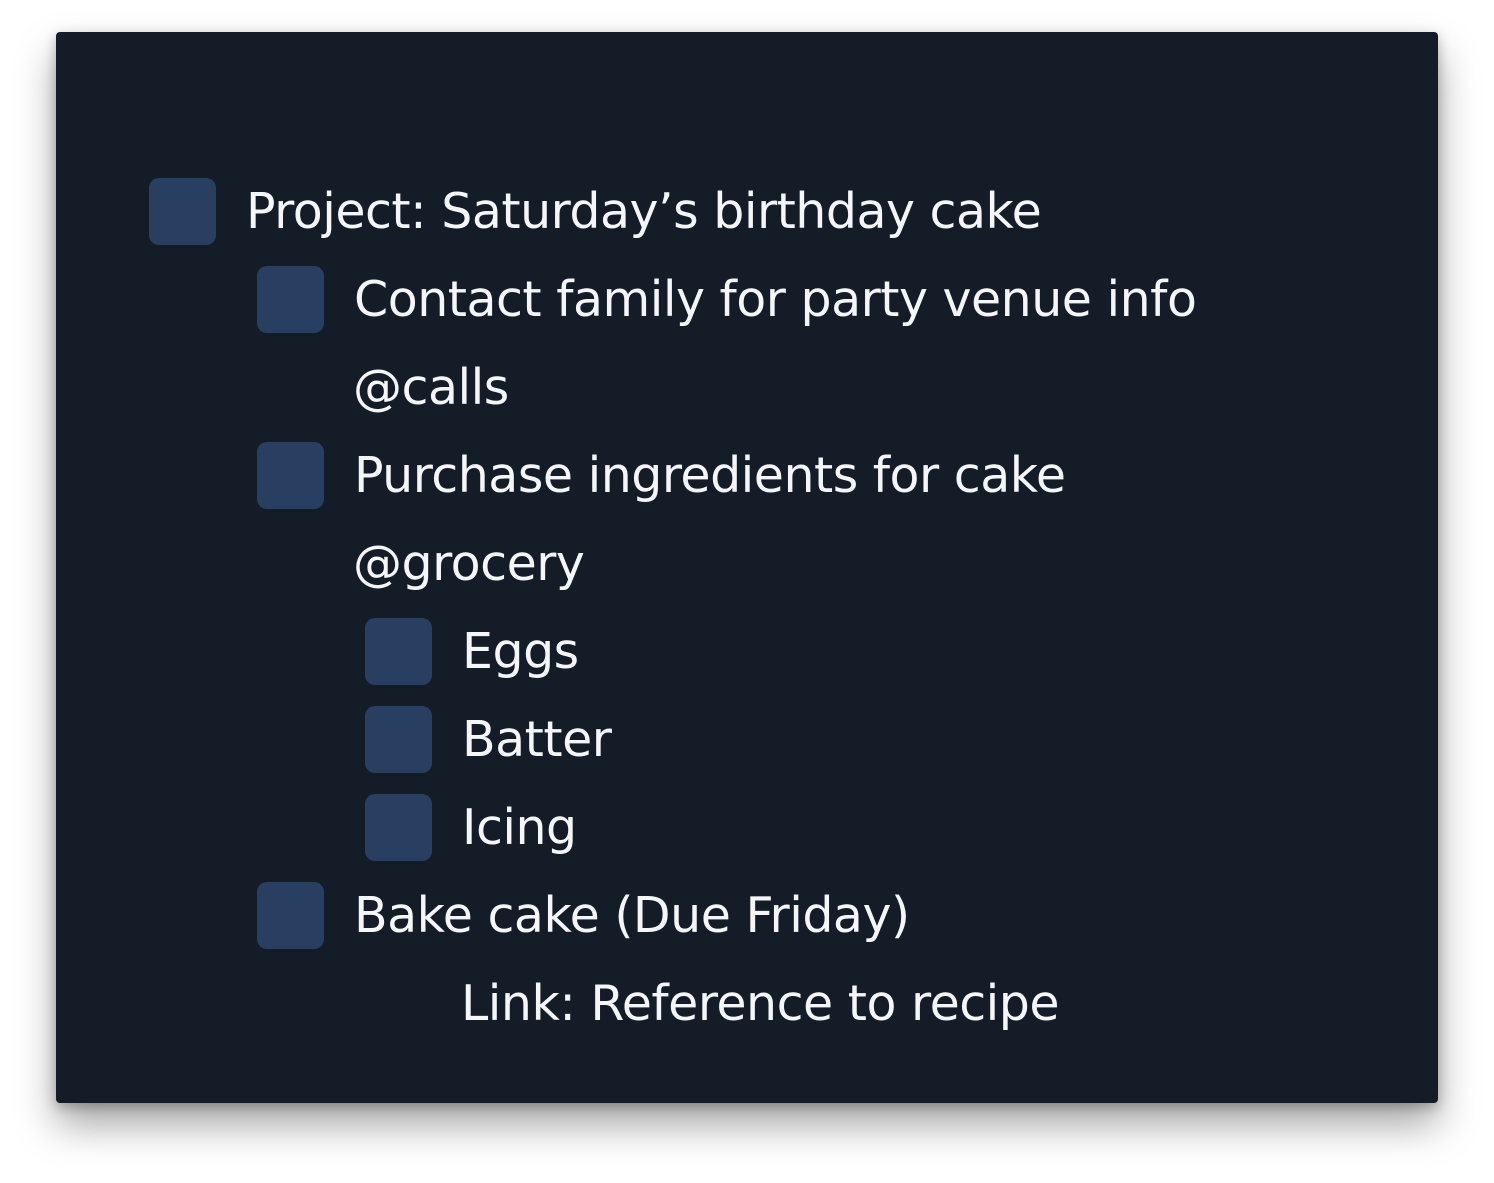 The width and height of the screenshot is (1494, 1183). I want to click on task-checkbox-purchase, so click(290, 475).